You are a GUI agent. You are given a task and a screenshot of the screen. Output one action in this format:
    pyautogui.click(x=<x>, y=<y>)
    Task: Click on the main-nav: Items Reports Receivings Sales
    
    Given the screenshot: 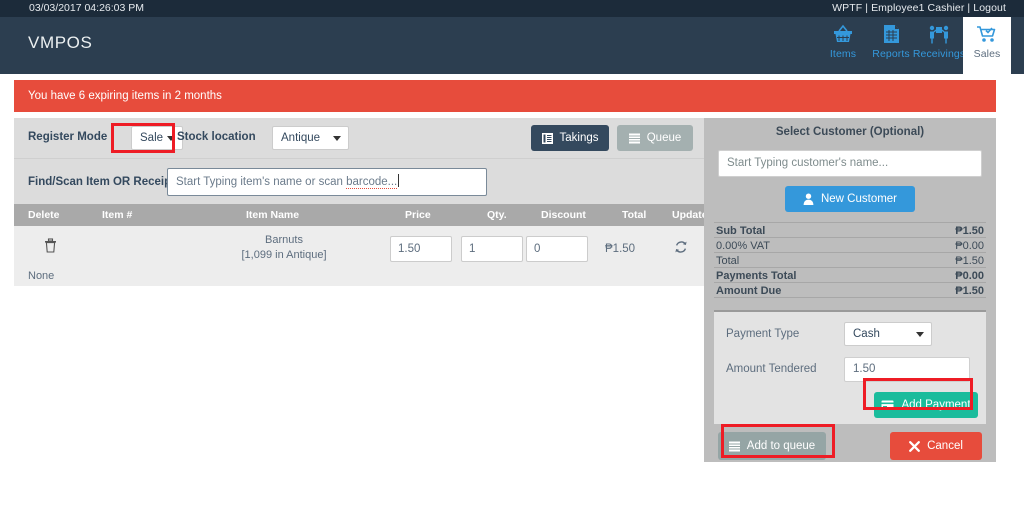 What is the action you would take?
    pyautogui.click(x=915, y=45)
    